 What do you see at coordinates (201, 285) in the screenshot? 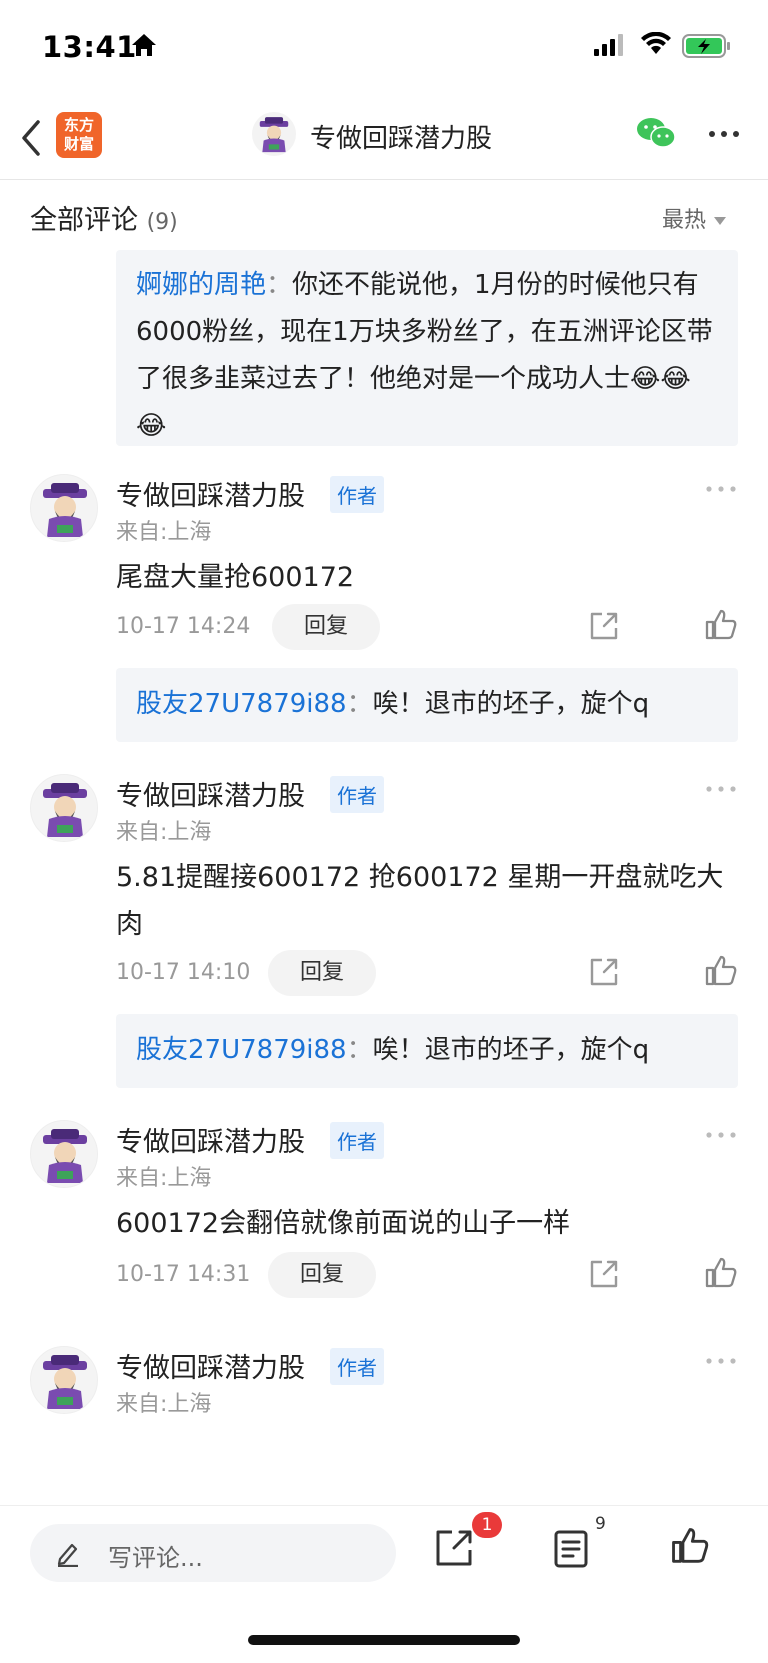
I see `quoted-user: 婀娜的周艳` at bounding box center [201, 285].